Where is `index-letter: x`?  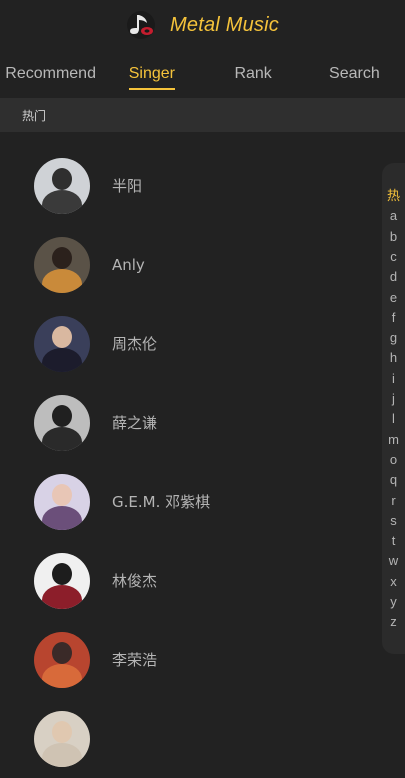
index-letter: x is located at coordinates (393, 582).